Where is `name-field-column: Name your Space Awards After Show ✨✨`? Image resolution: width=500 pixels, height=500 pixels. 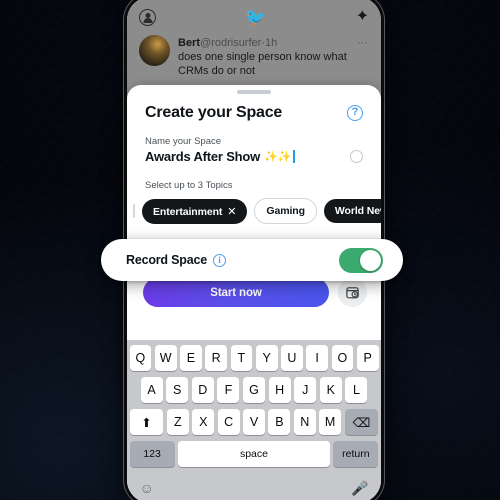 name-field-column: Name your Space Awards After Show ✨✨ is located at coordinates (247, 150).